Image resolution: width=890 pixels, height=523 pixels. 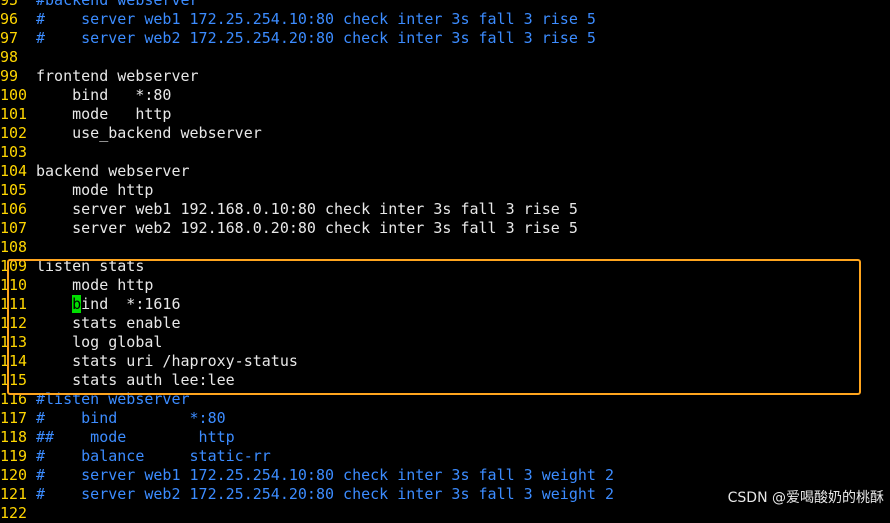 What do you see at coordinates (14, 361) in the screenshot?
I see `line-number: 114` at bounding box center [14, 361].